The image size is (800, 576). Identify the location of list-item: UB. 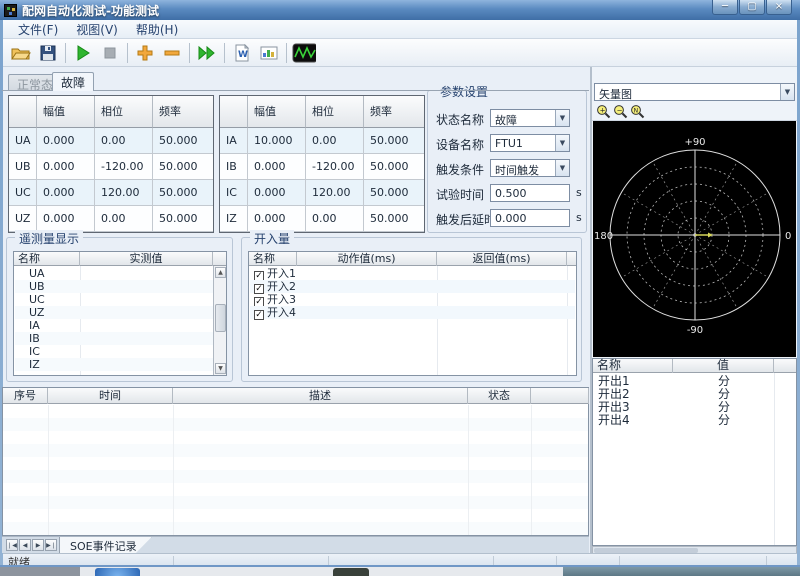
(120, 286).